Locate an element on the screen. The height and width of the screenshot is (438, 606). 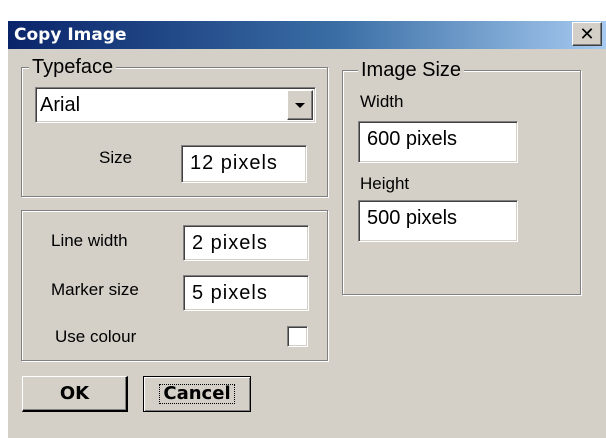
close-icon: ✕ is located at coordinates (587, 34).